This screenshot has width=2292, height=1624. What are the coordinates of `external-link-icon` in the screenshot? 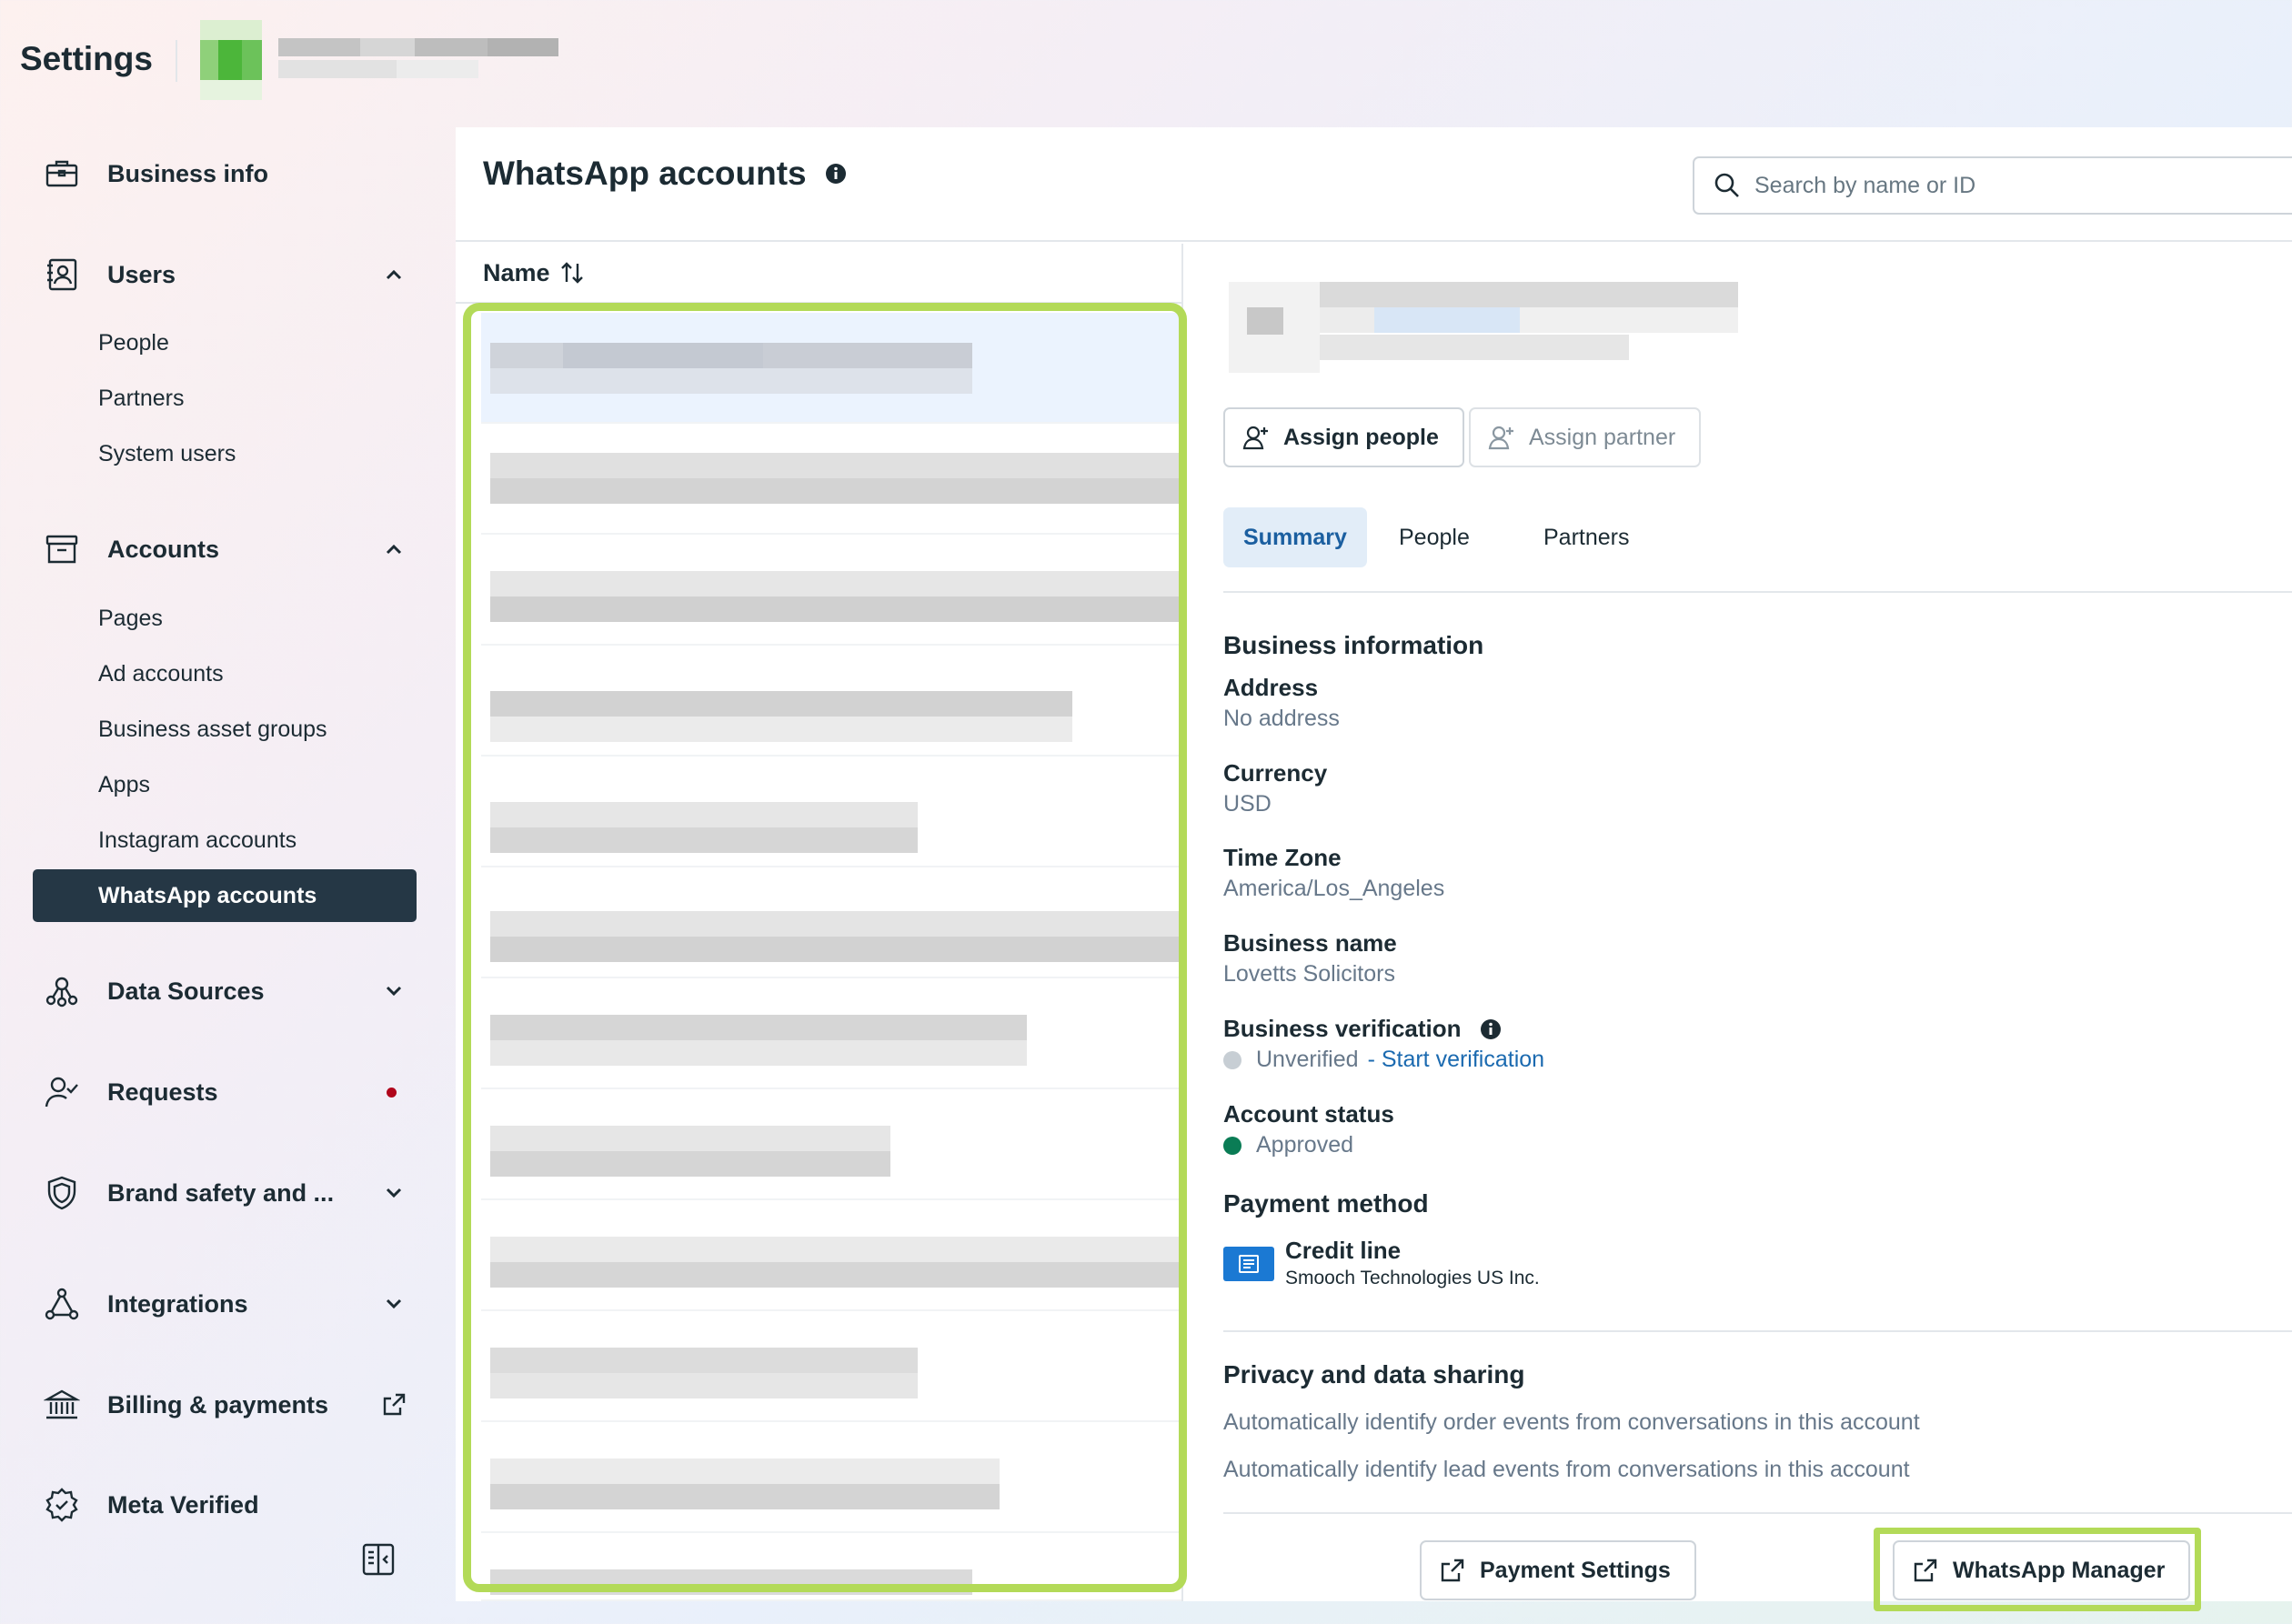 It's located at (393, 1404).